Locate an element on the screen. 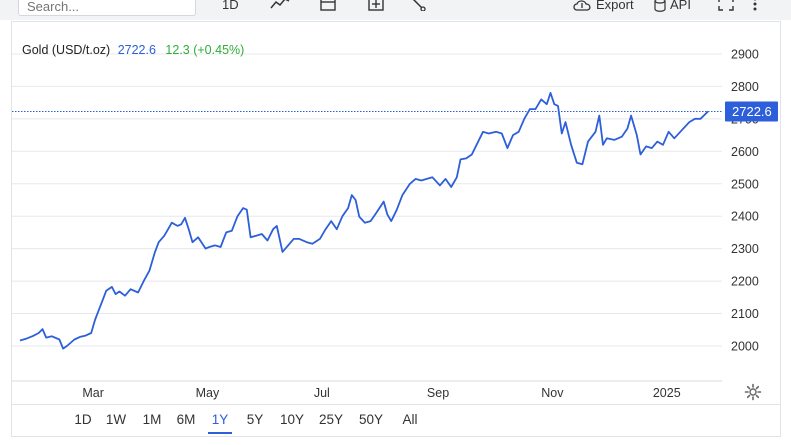  x-tick-label: Sep is located at coordinates (438, 393).